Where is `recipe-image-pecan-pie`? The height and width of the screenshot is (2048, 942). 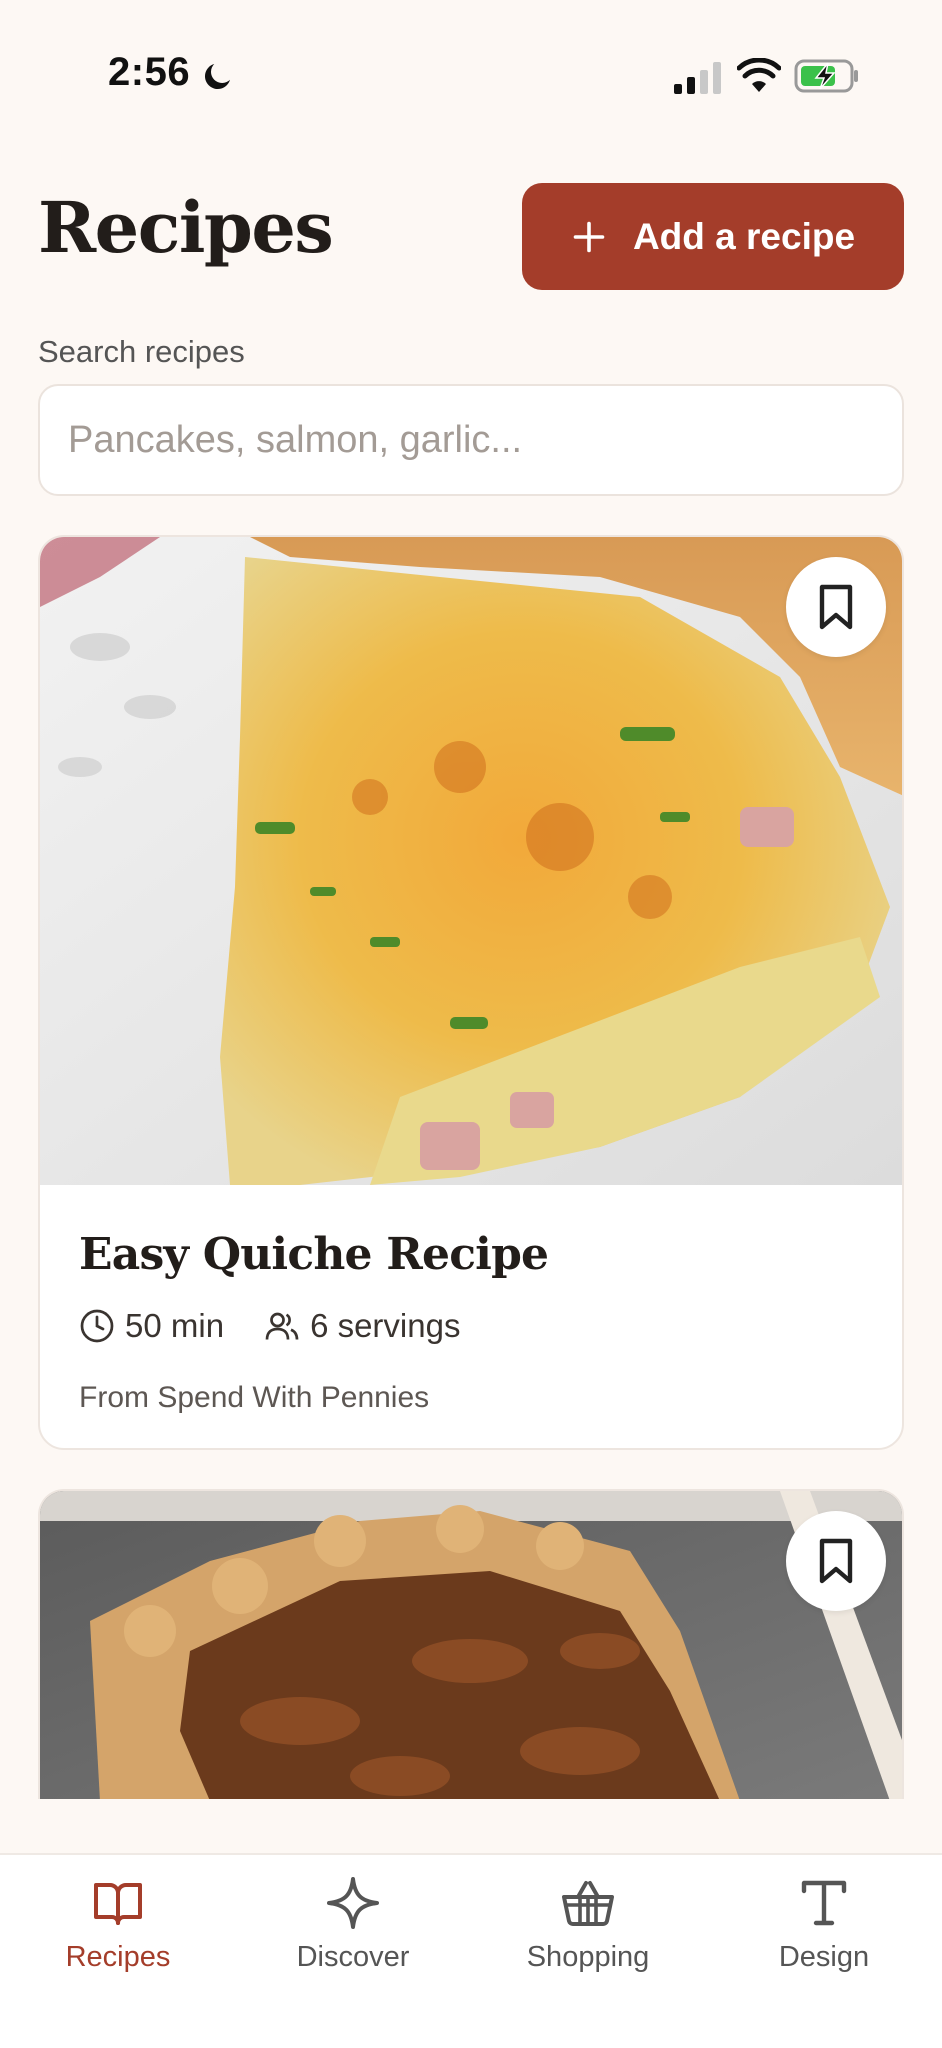 recipe-image-pecan-pie is located at coordinates (471, 1645).